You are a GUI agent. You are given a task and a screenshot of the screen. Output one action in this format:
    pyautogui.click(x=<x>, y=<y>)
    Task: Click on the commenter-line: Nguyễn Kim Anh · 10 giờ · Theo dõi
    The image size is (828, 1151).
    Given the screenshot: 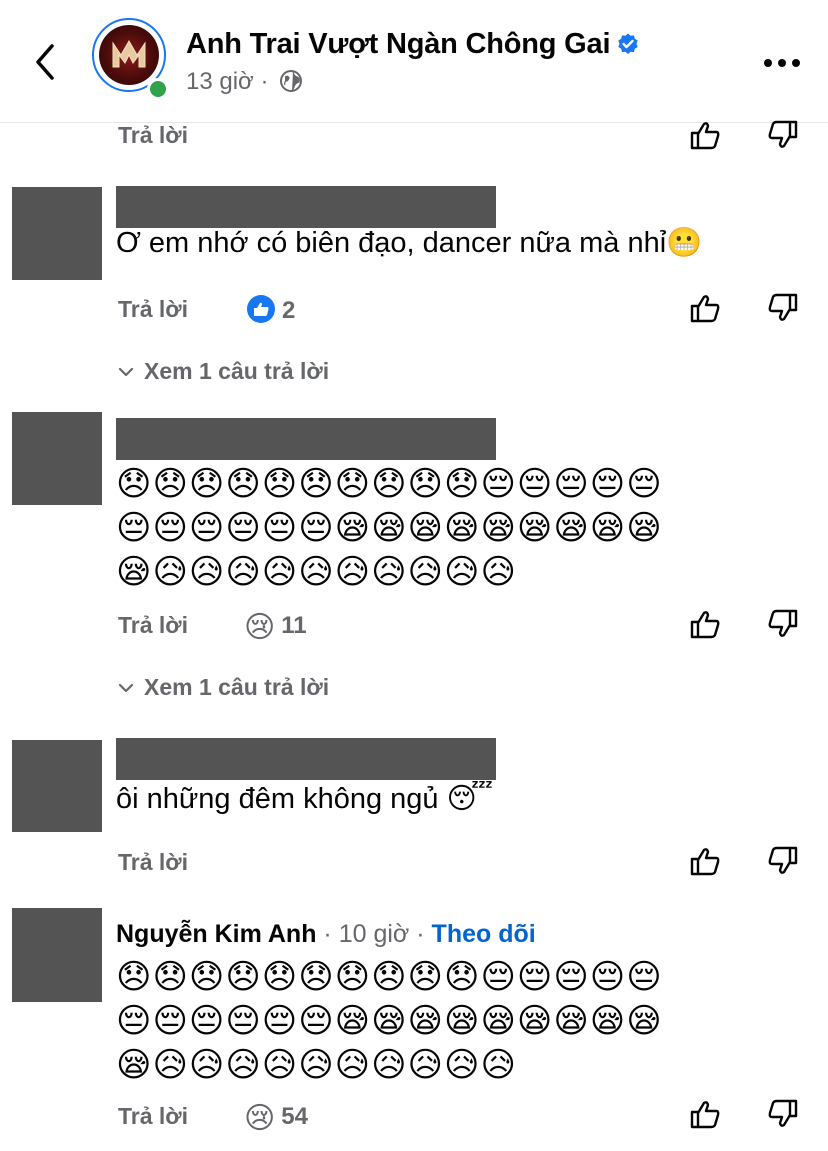 What is the action you would take?
    pyautogui.click(x=326, y=934)
    